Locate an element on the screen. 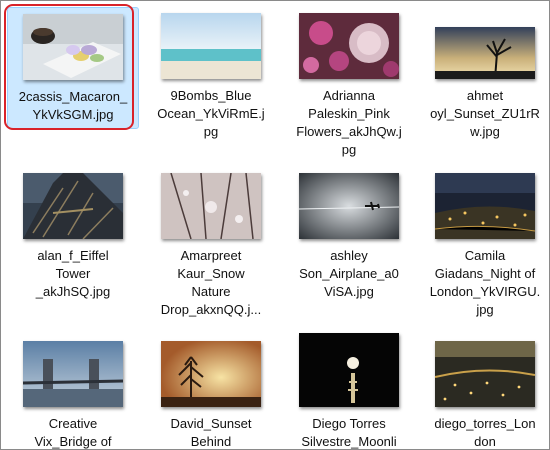  file-name-label: diego_torres_Lon don is located at coordinates (485, 432).